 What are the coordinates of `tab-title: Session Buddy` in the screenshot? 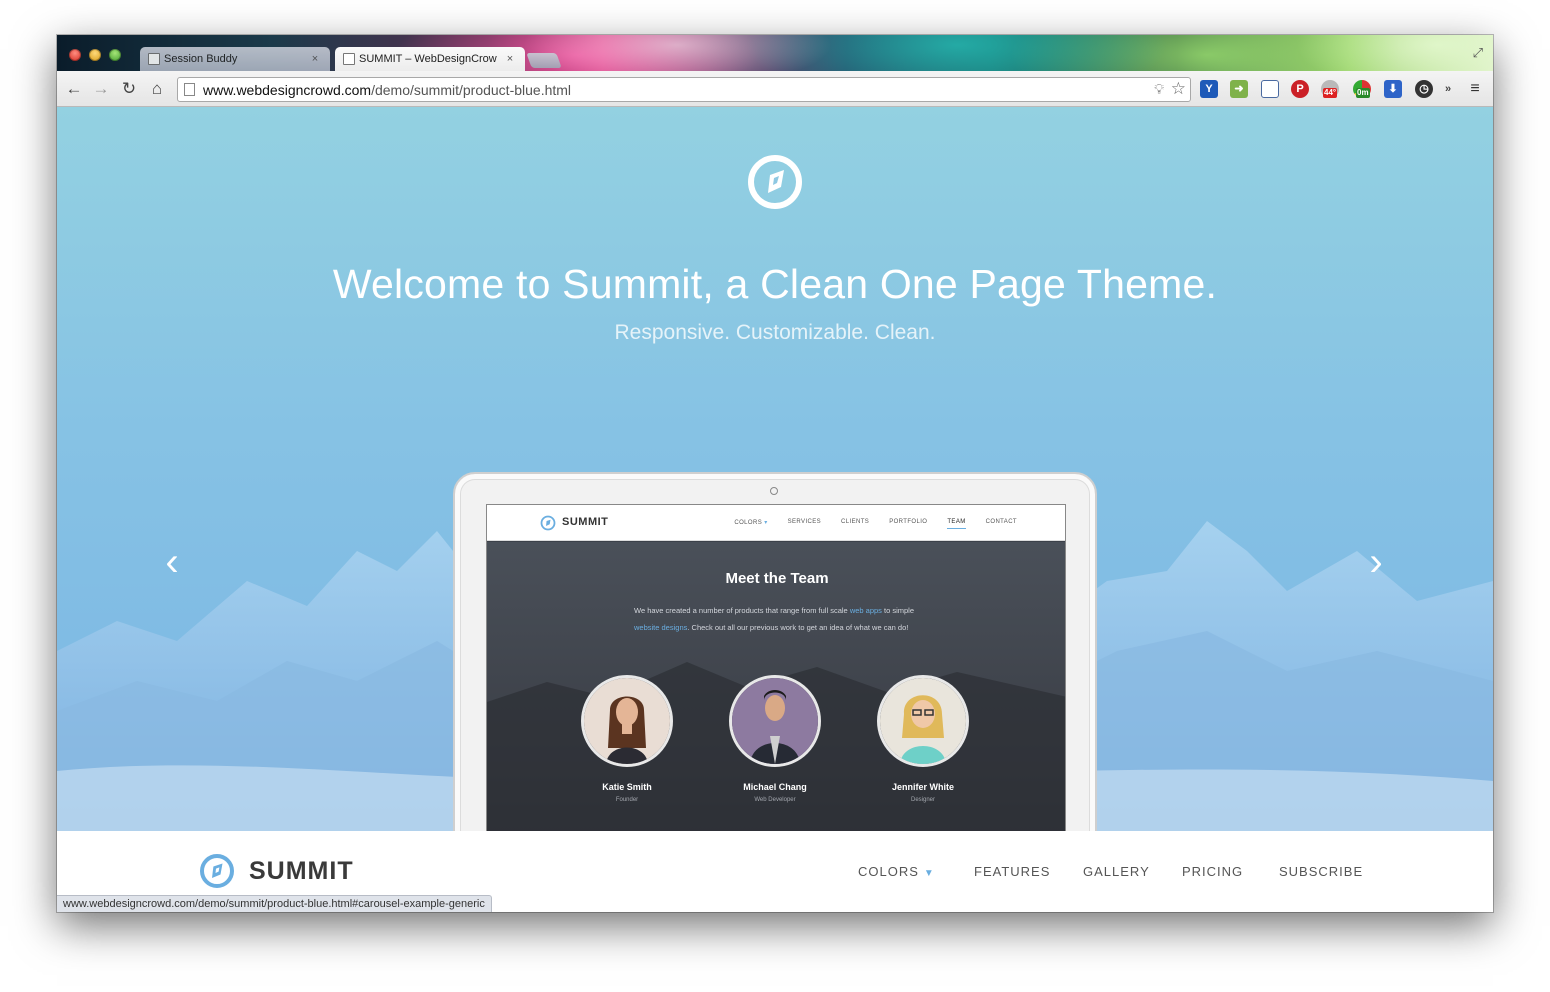 It's located at (201, 59).